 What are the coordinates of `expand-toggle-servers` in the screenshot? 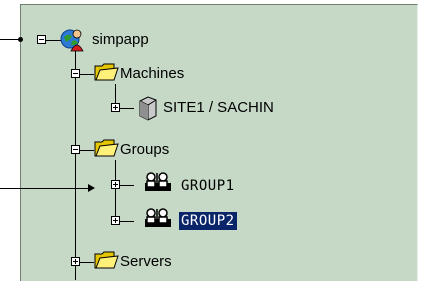 It's located at (75, 261).